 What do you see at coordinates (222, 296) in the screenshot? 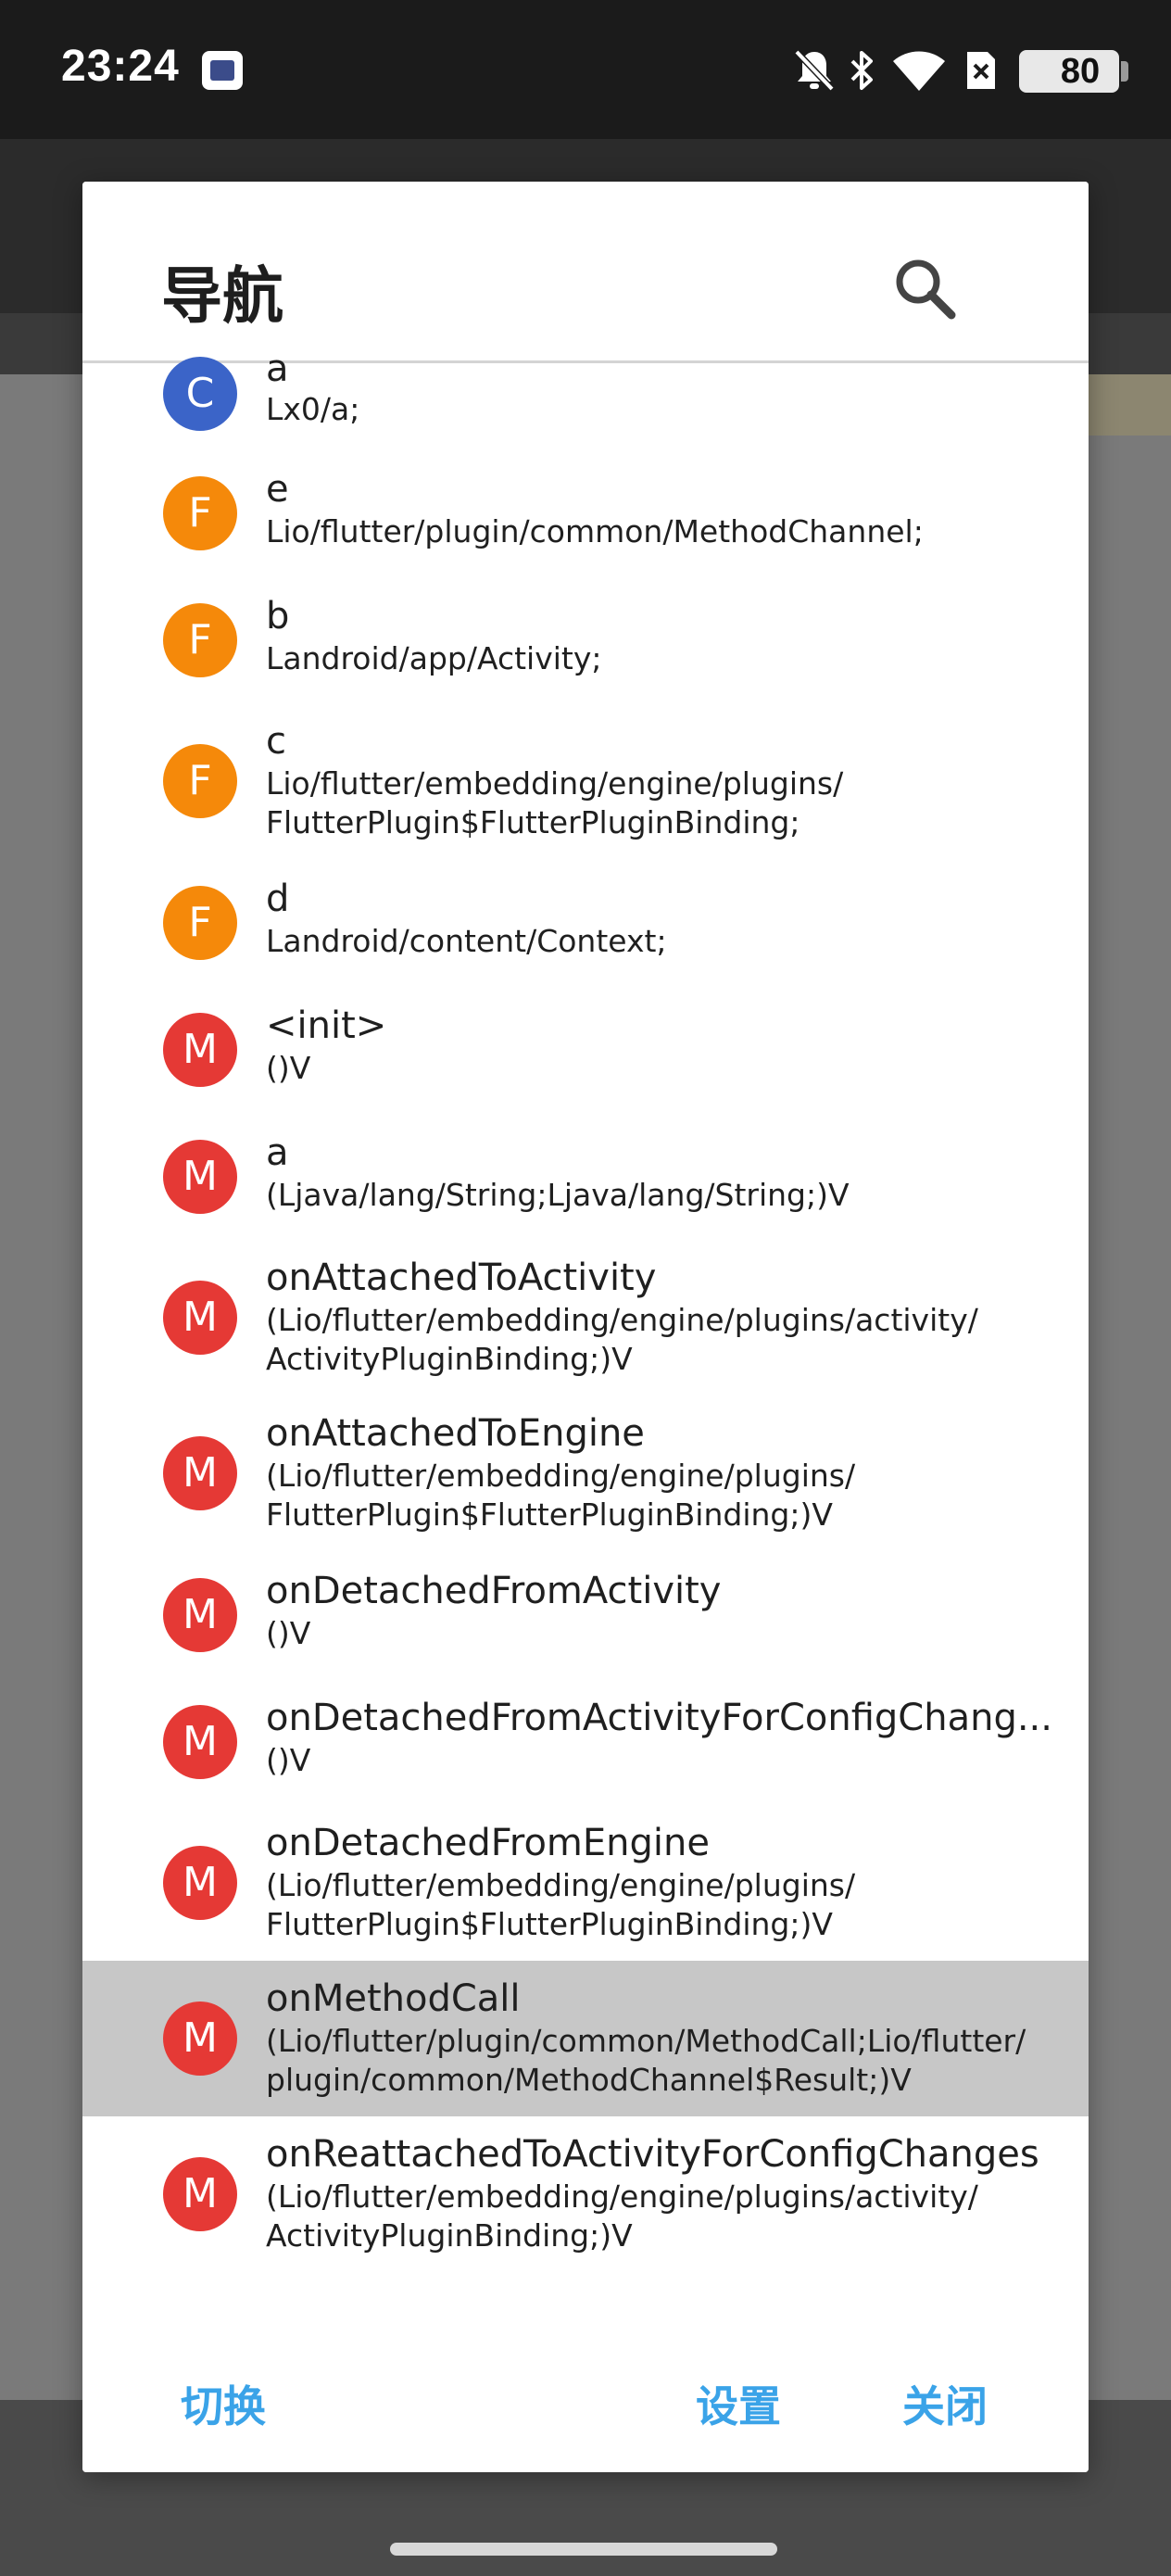
I see `dialog-title: 导航` at bounding box center [222, 296].